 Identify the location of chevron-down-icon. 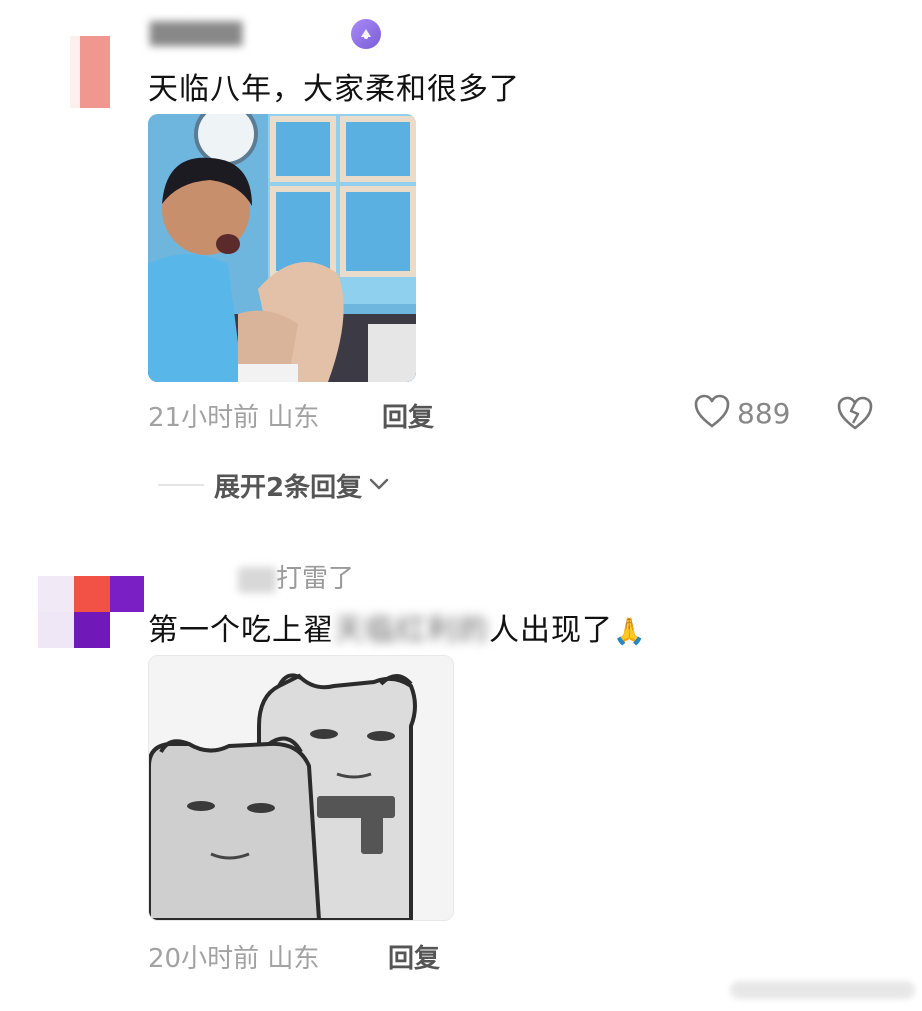
(379, 485).